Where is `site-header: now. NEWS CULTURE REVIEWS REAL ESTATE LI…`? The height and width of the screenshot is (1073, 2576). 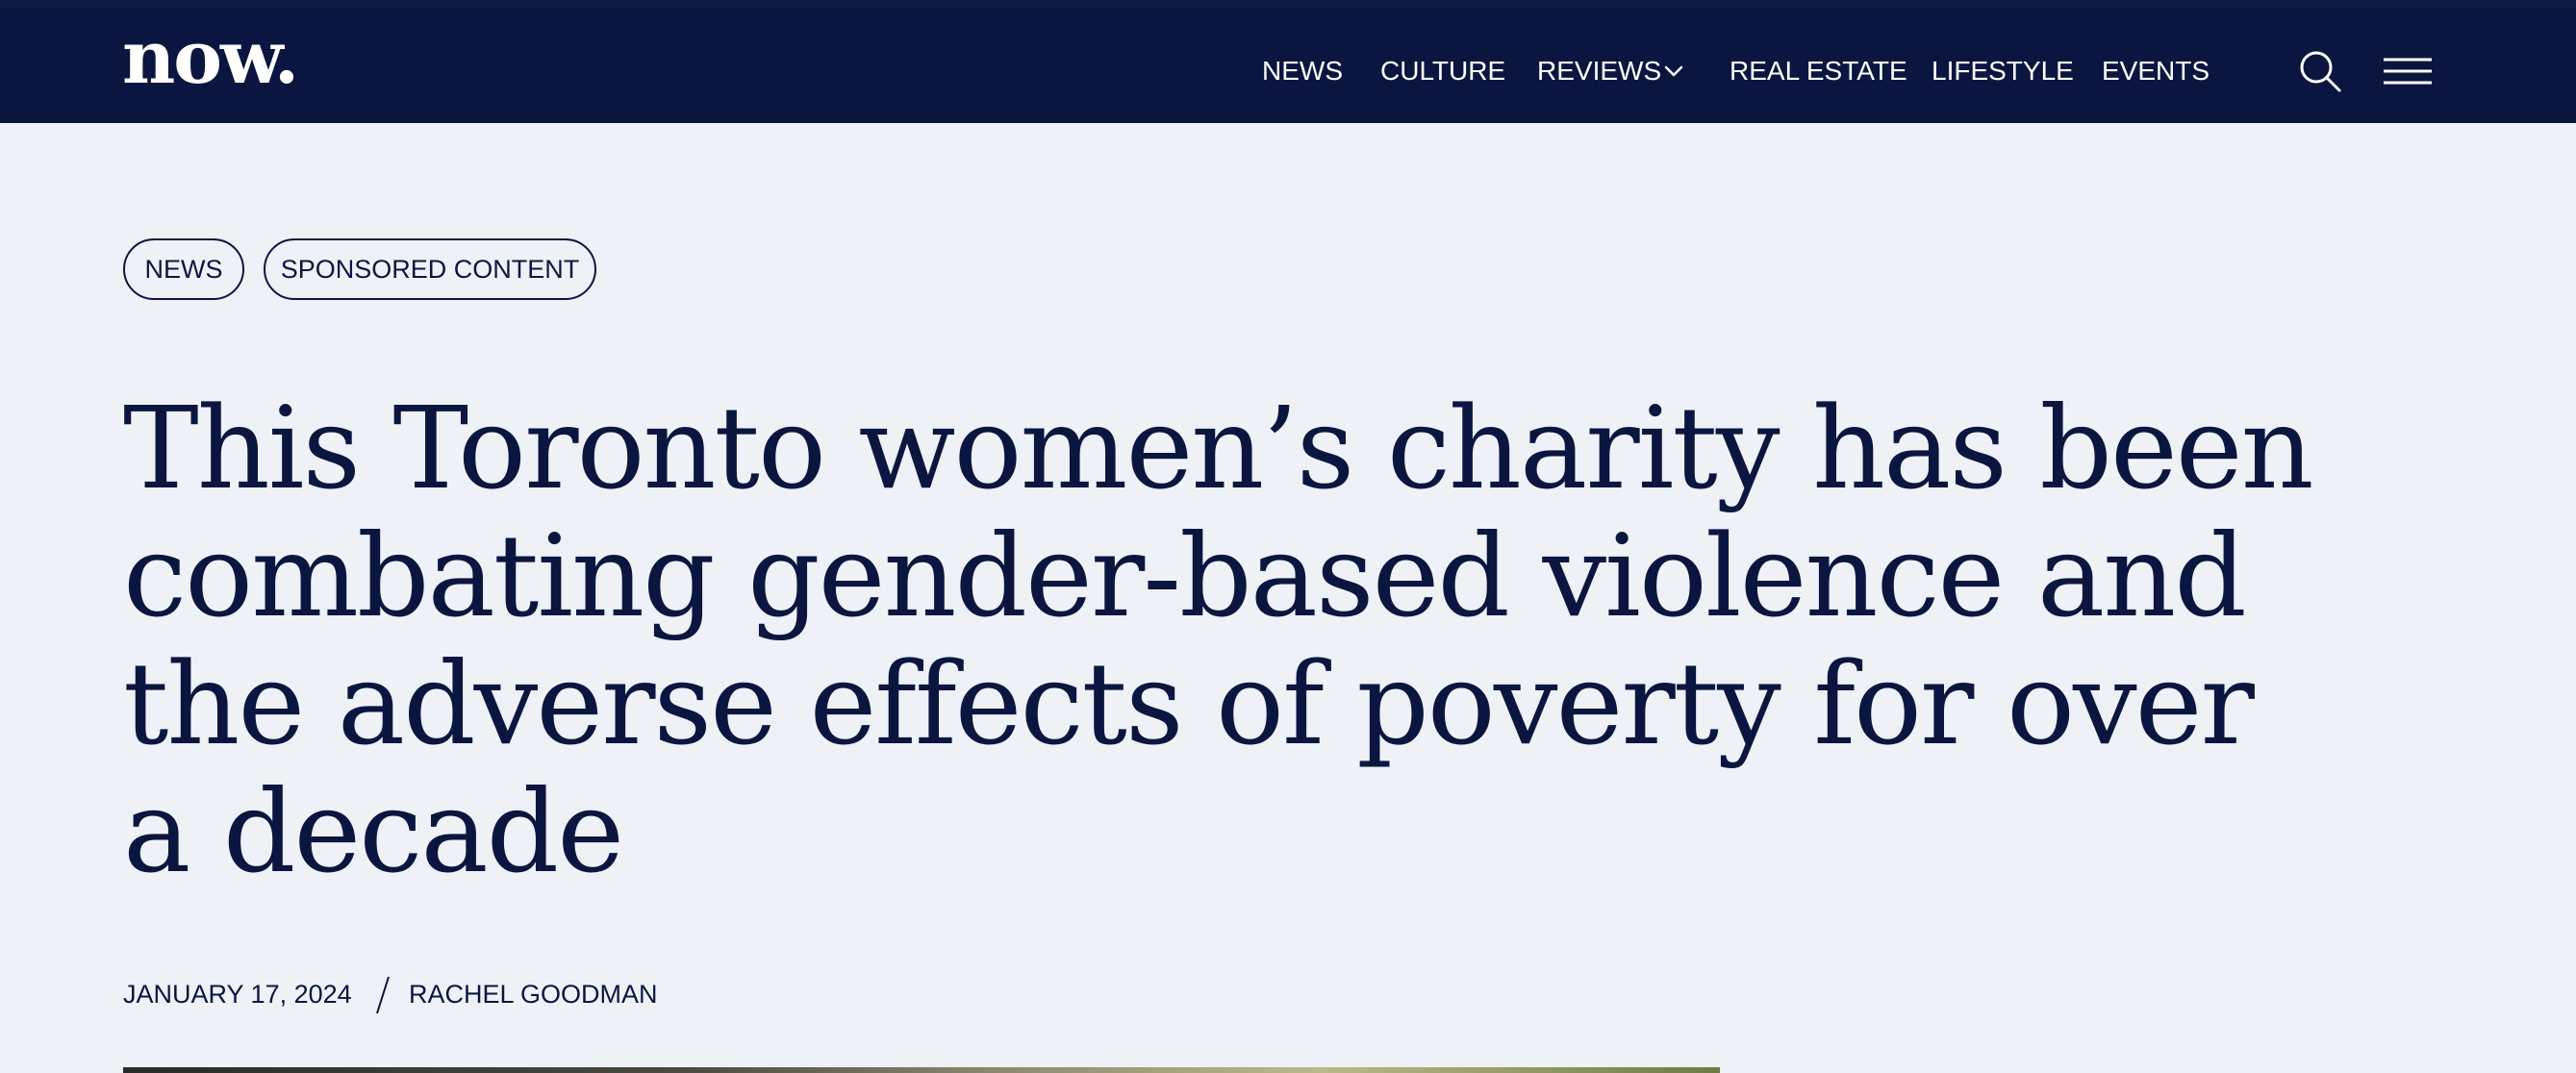 site-header: now. NEWS CULTURE REVIEWS REAL ESTATE LI… is located at coordinates (1288, 65).